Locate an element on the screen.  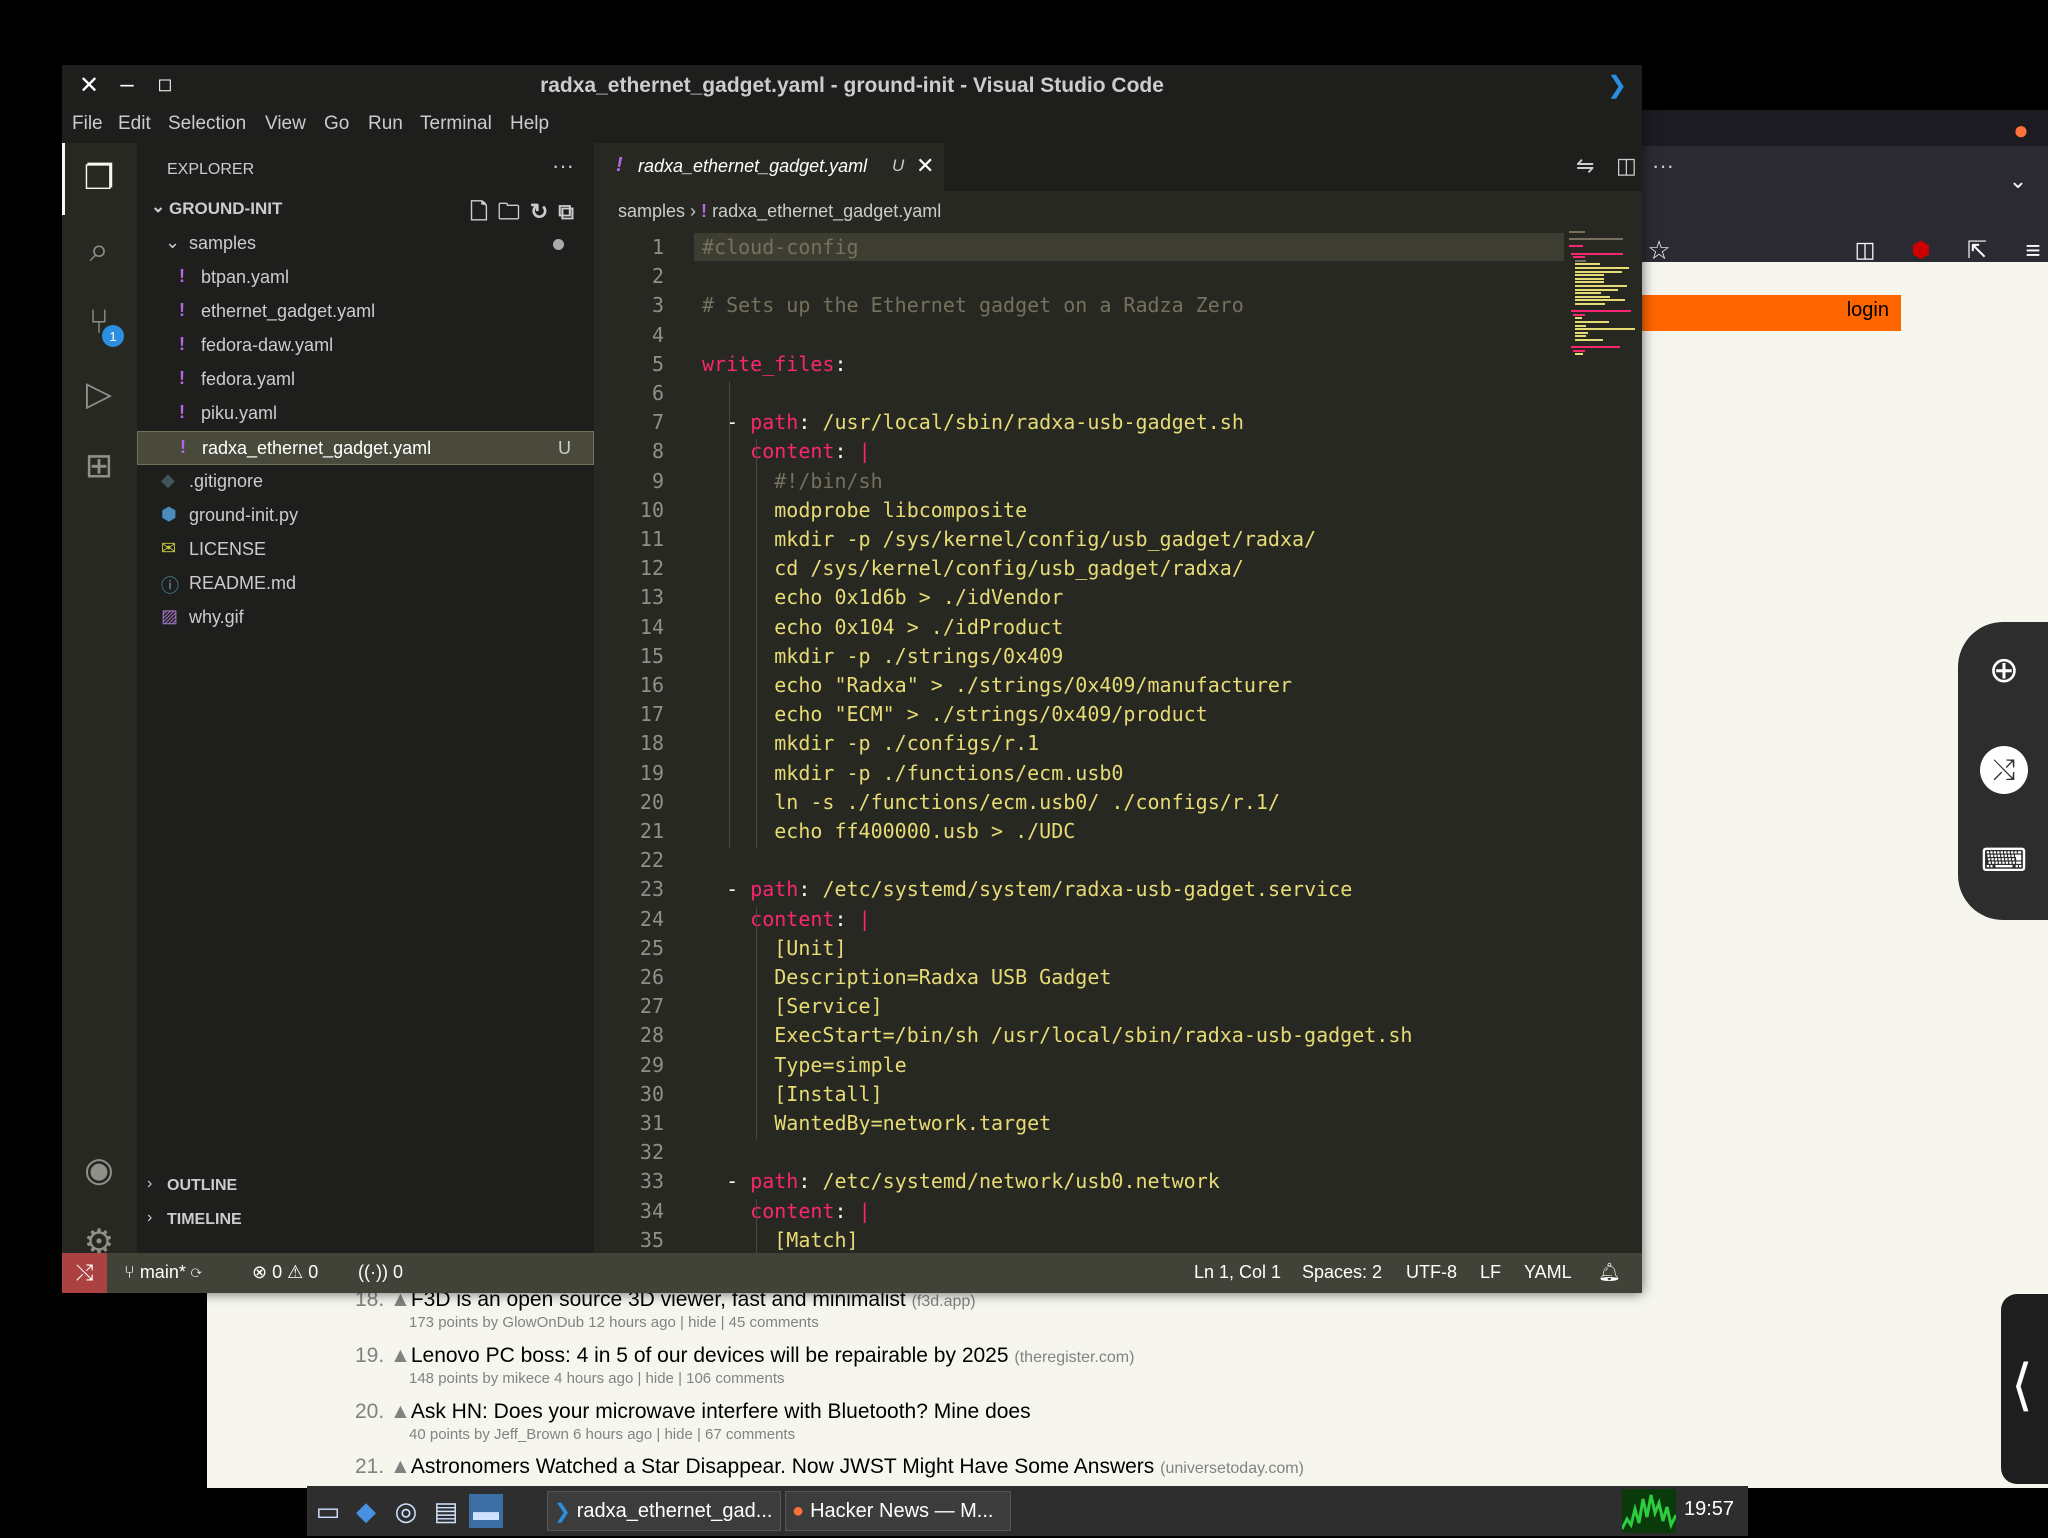
tree-item-file: ! fedora-daw.yaml is located at coordinates (365, 346).